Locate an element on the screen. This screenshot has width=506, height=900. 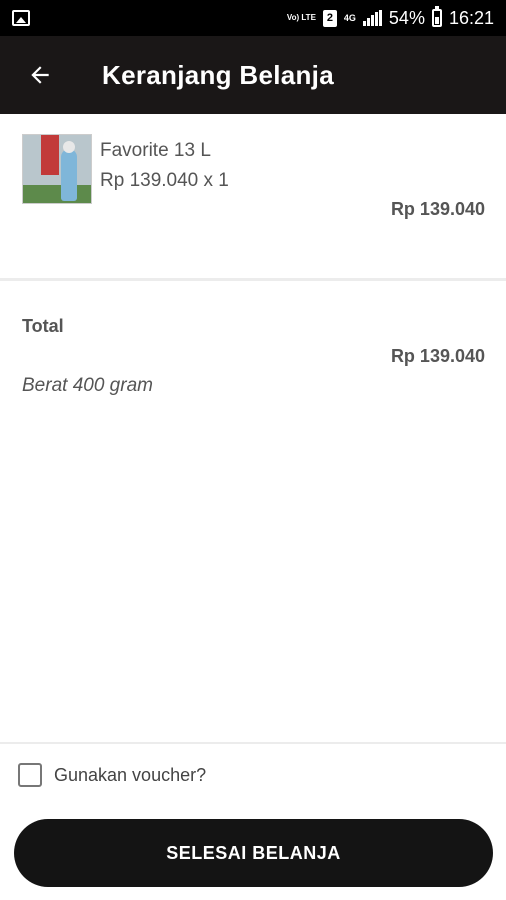
back-button is located at coordinates (40, 75).